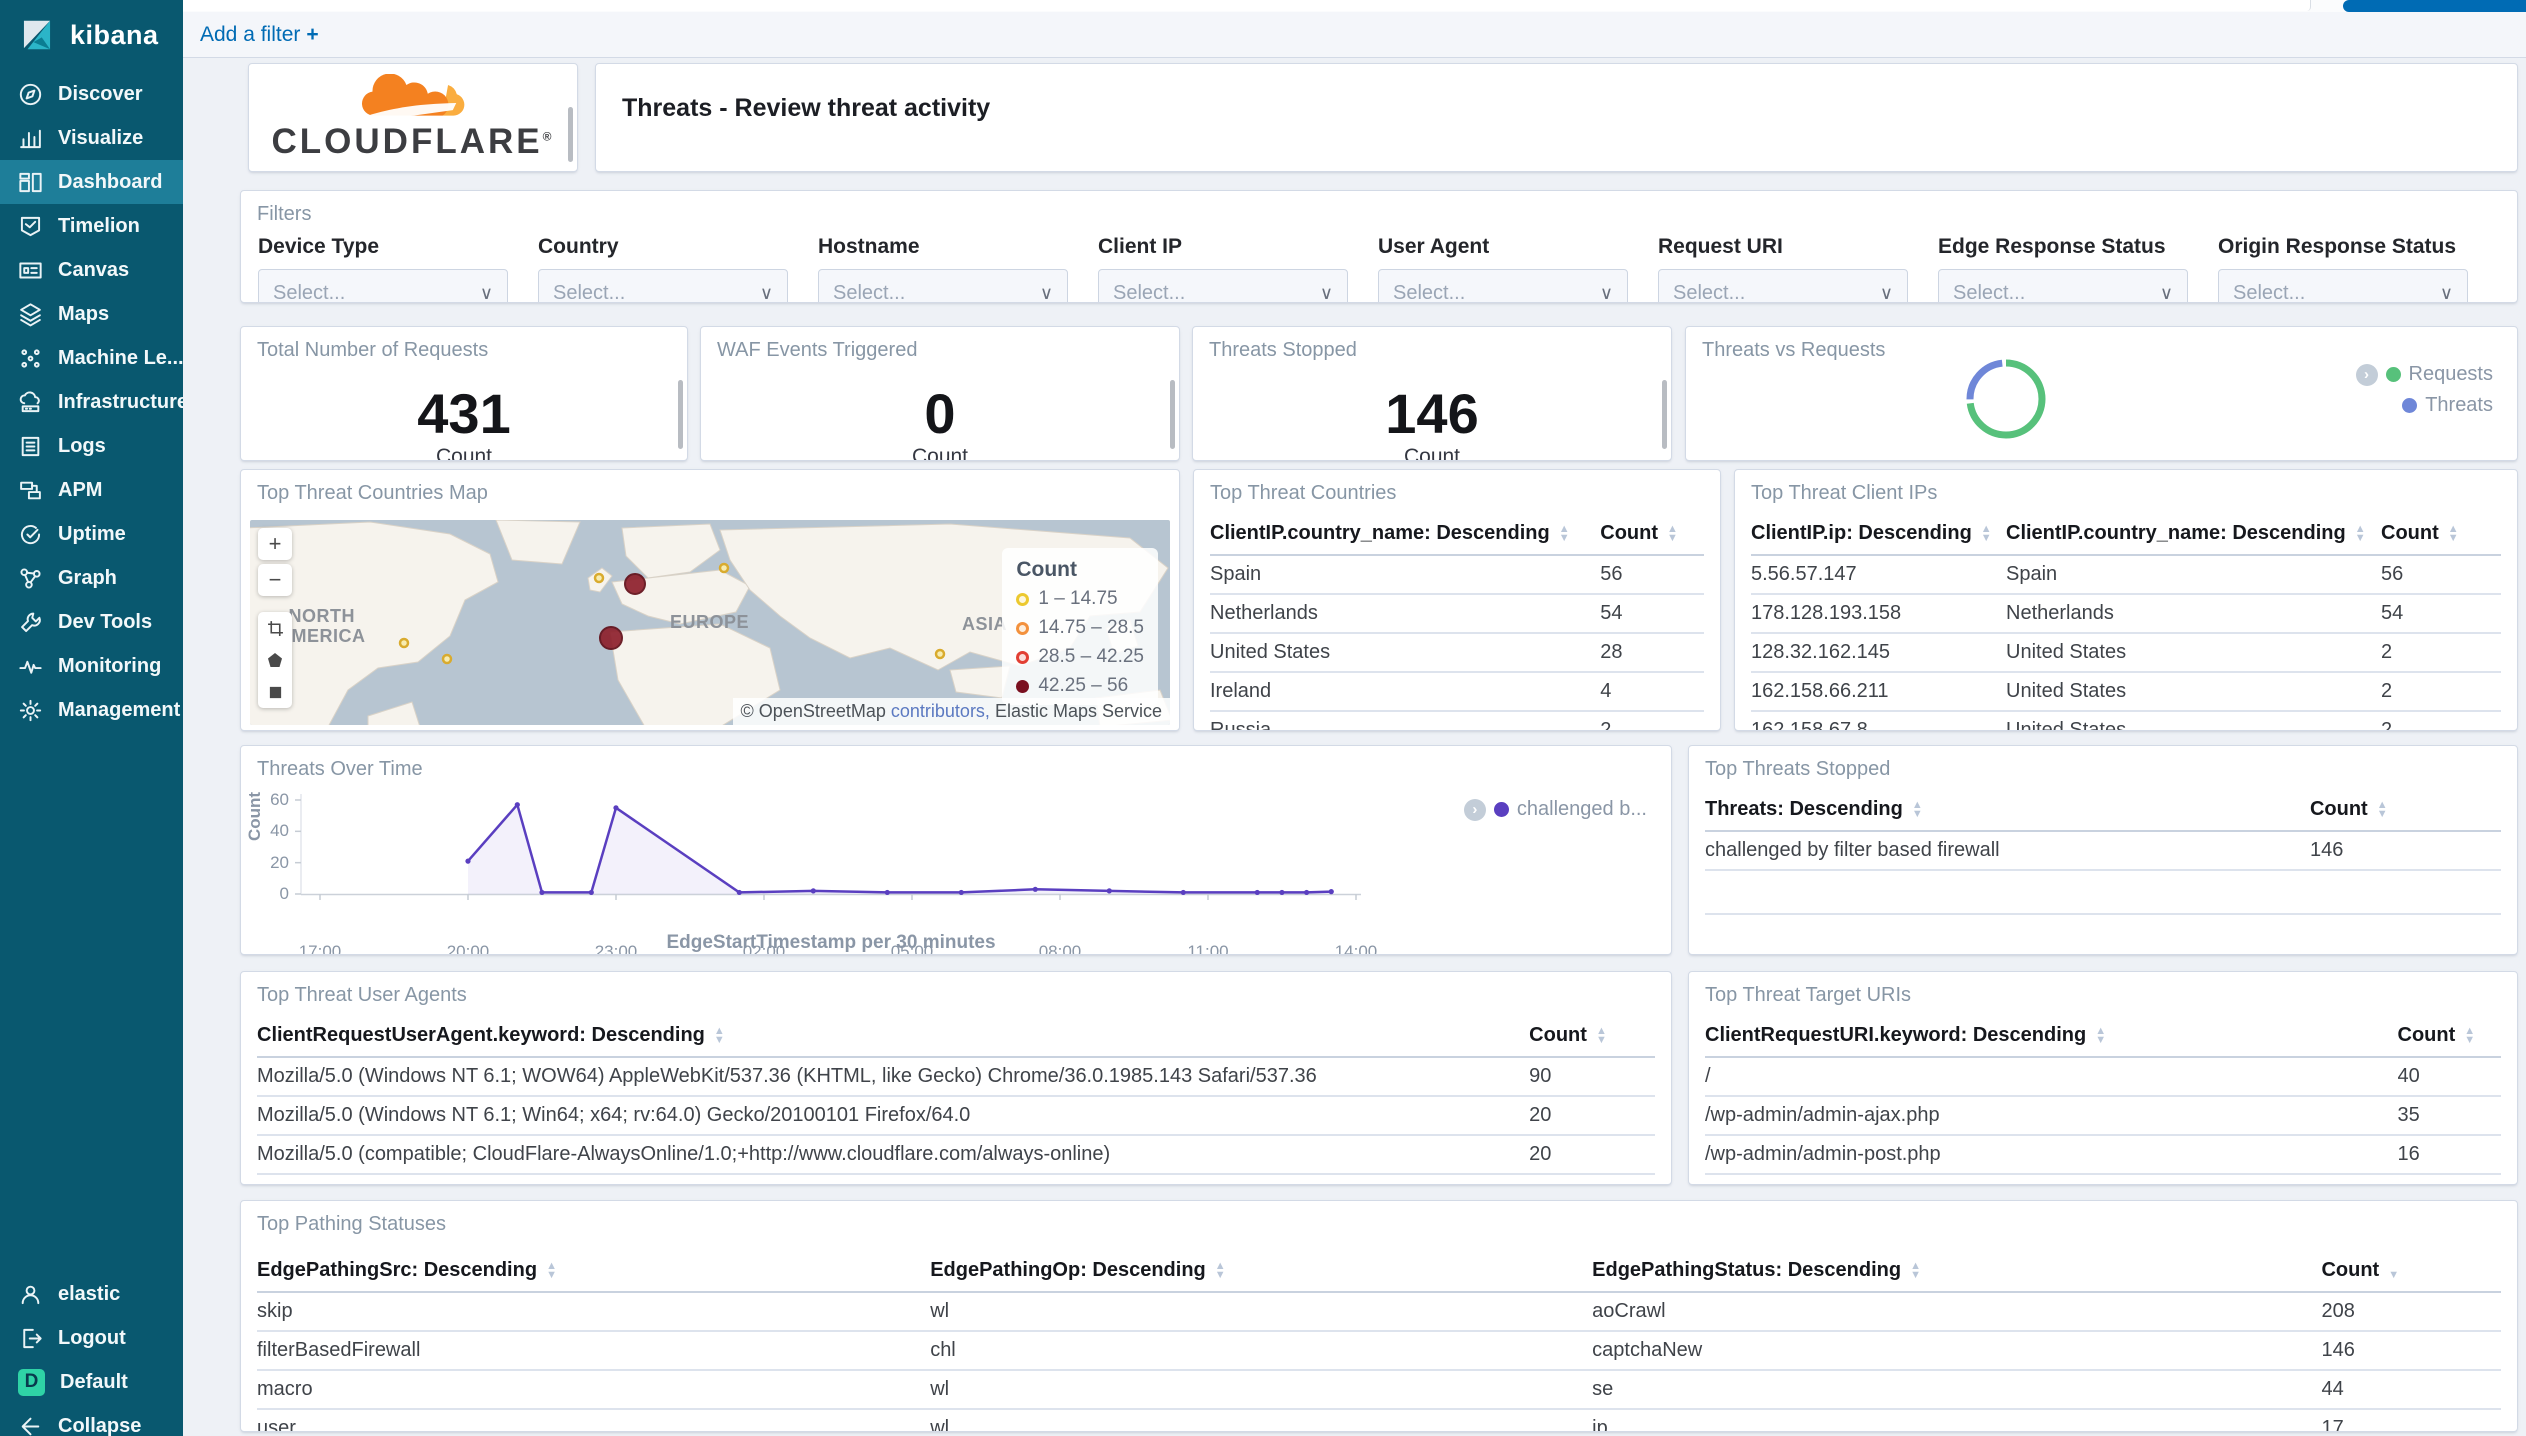 This screenshot has width=2526, height=1436. I want to click on map-dot-united-kingdom, so click(599, 578).